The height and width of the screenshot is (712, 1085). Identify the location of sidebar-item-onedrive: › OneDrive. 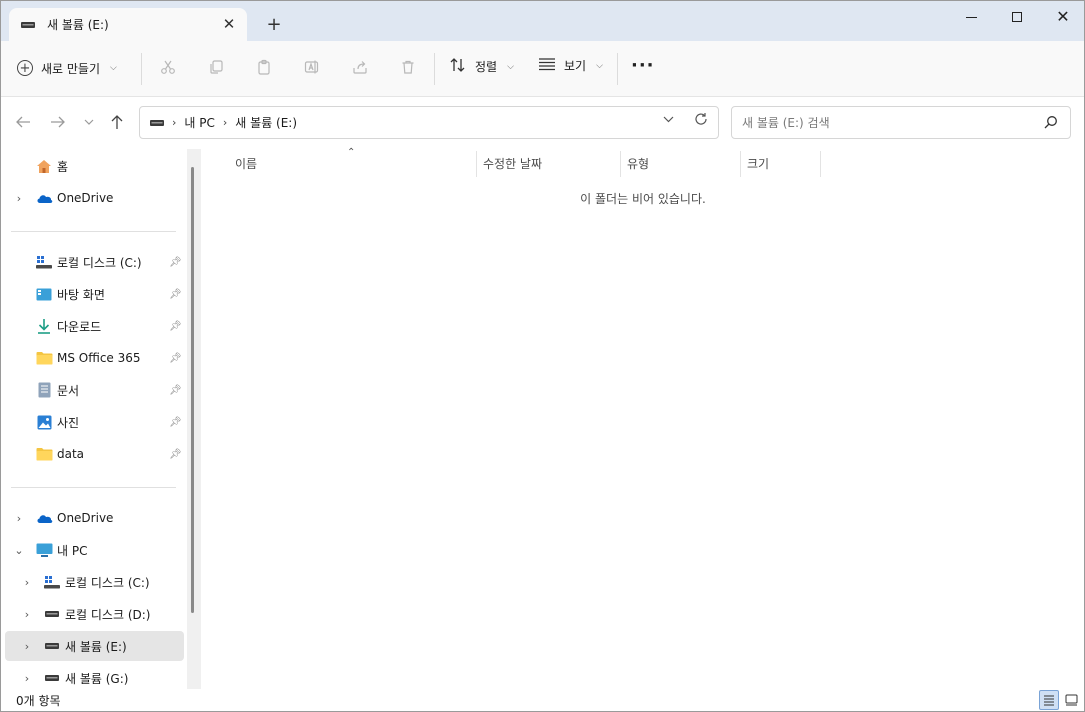
(94, 198).